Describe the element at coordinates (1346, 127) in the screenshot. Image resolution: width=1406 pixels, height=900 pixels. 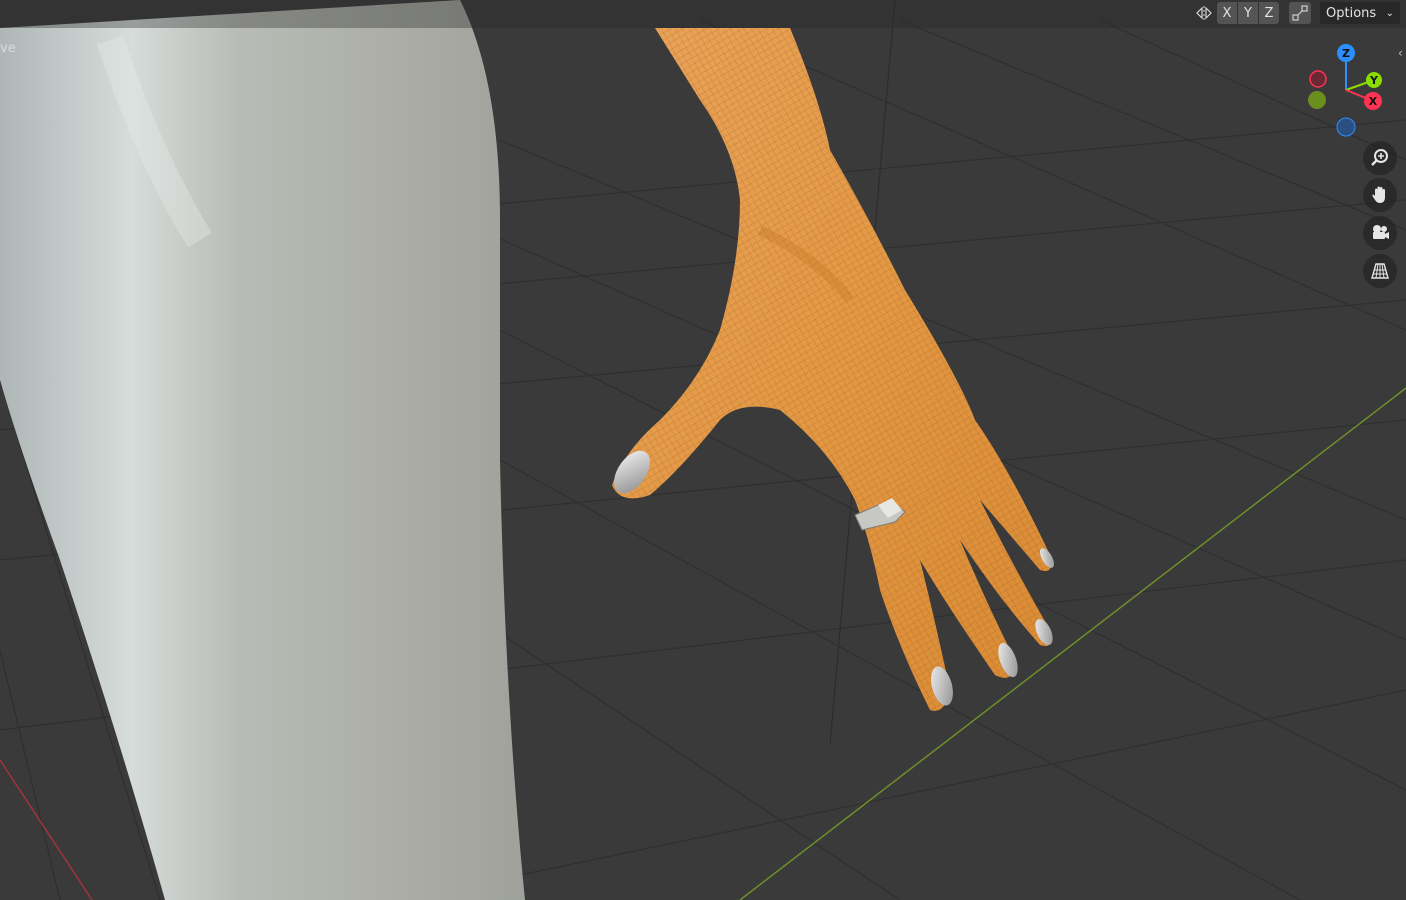
I see `gizmo-neg-z` at that location.